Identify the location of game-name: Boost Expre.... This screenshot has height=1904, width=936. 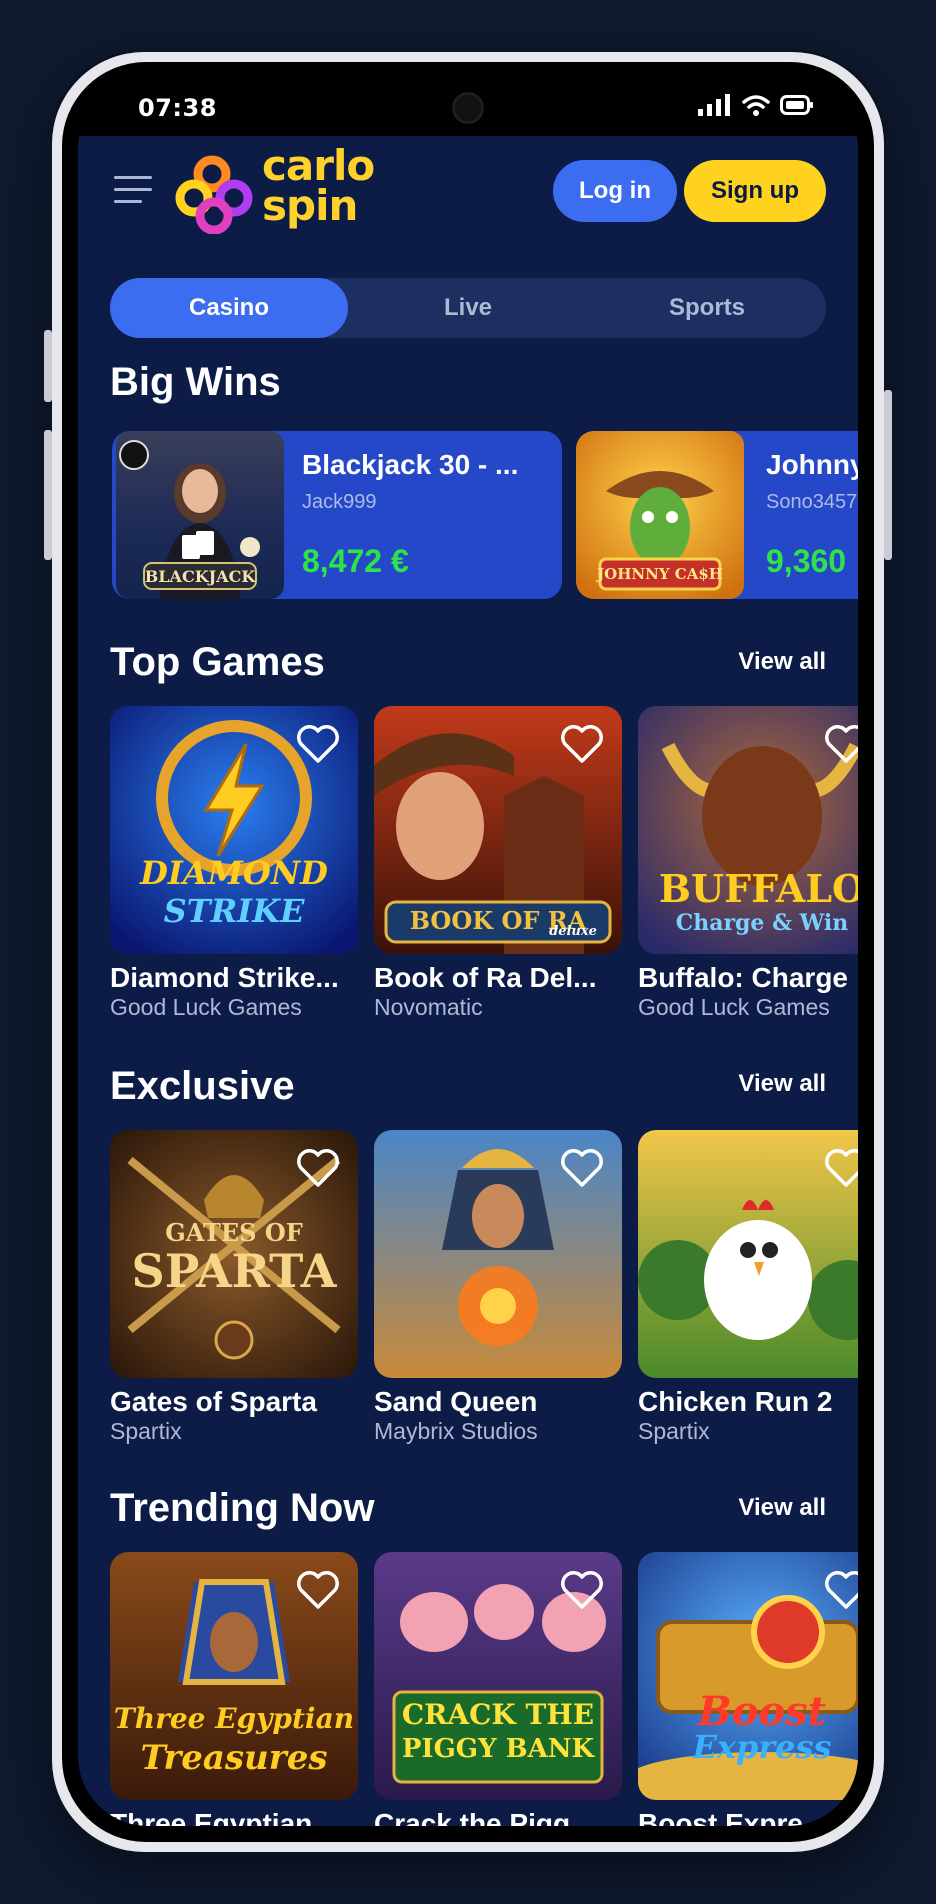
(732, 1817).